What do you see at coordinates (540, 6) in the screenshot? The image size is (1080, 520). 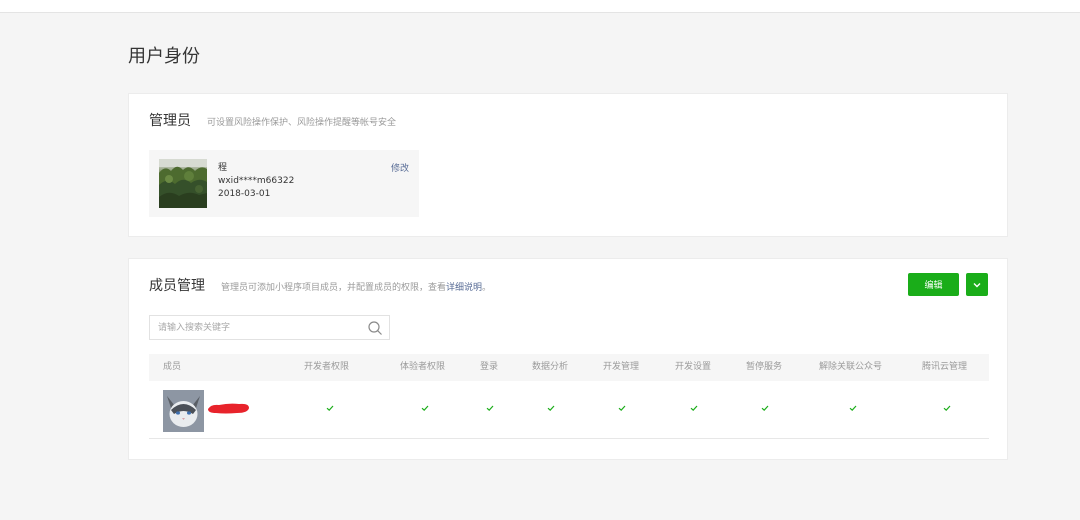 I see `top-bar` at bounding box center [540, 6].